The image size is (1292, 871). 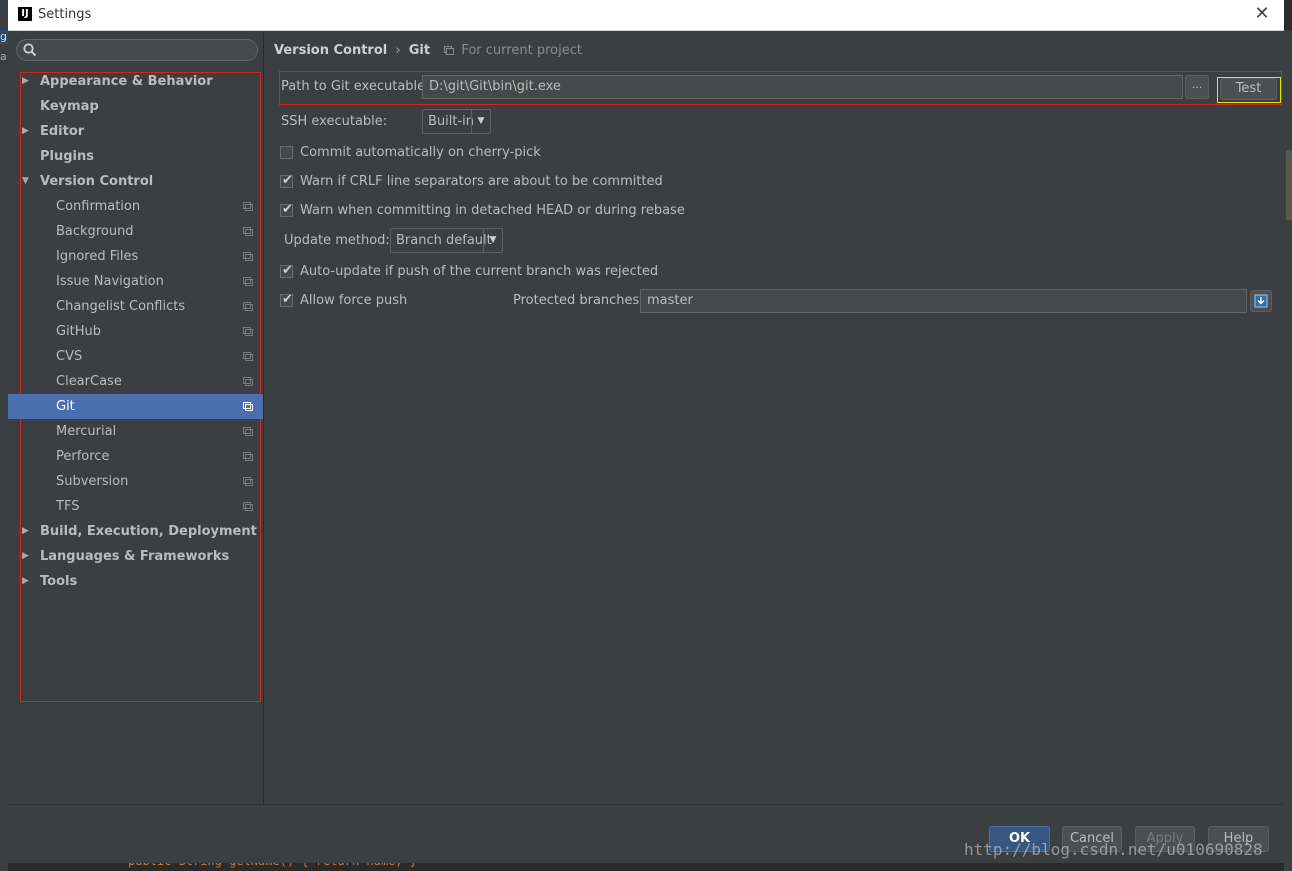 What do you see at coordinates (1262, 14) in the screenshot?
I see `close-icon: ✕` at bounding box center [1262, 14].